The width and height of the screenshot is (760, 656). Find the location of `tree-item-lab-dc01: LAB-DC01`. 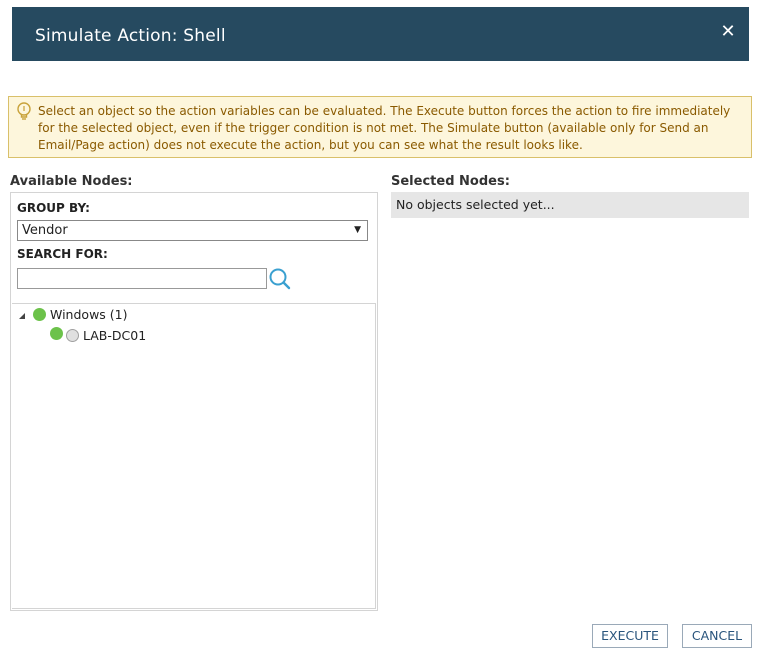

tree-item-lab-dc01: LAB-DC01 is located at coordinates (192, 337).